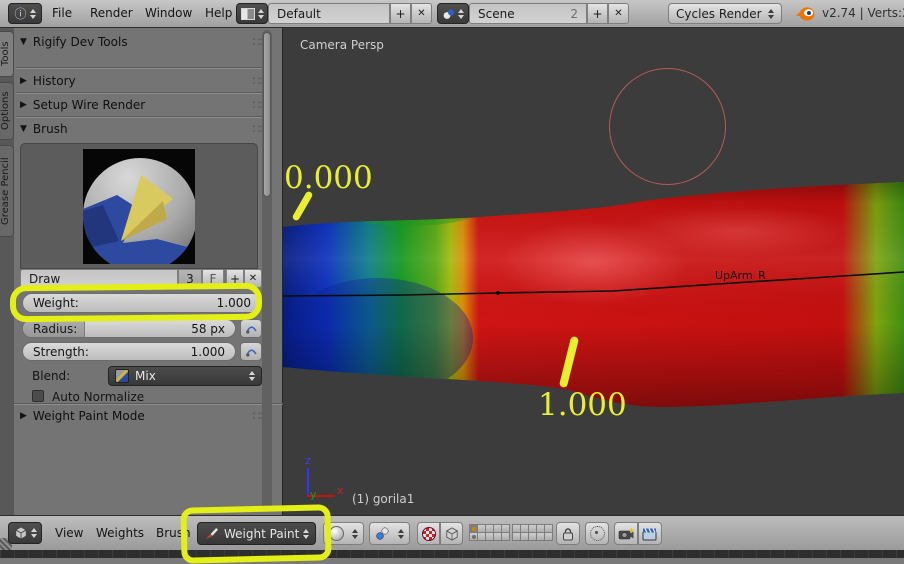 This screenshot has width=904, height=564. What do you see at coordinates (25, 533) in the screenshot?
I see `editor-type-button-3dview` at bounding box center [25, 533].